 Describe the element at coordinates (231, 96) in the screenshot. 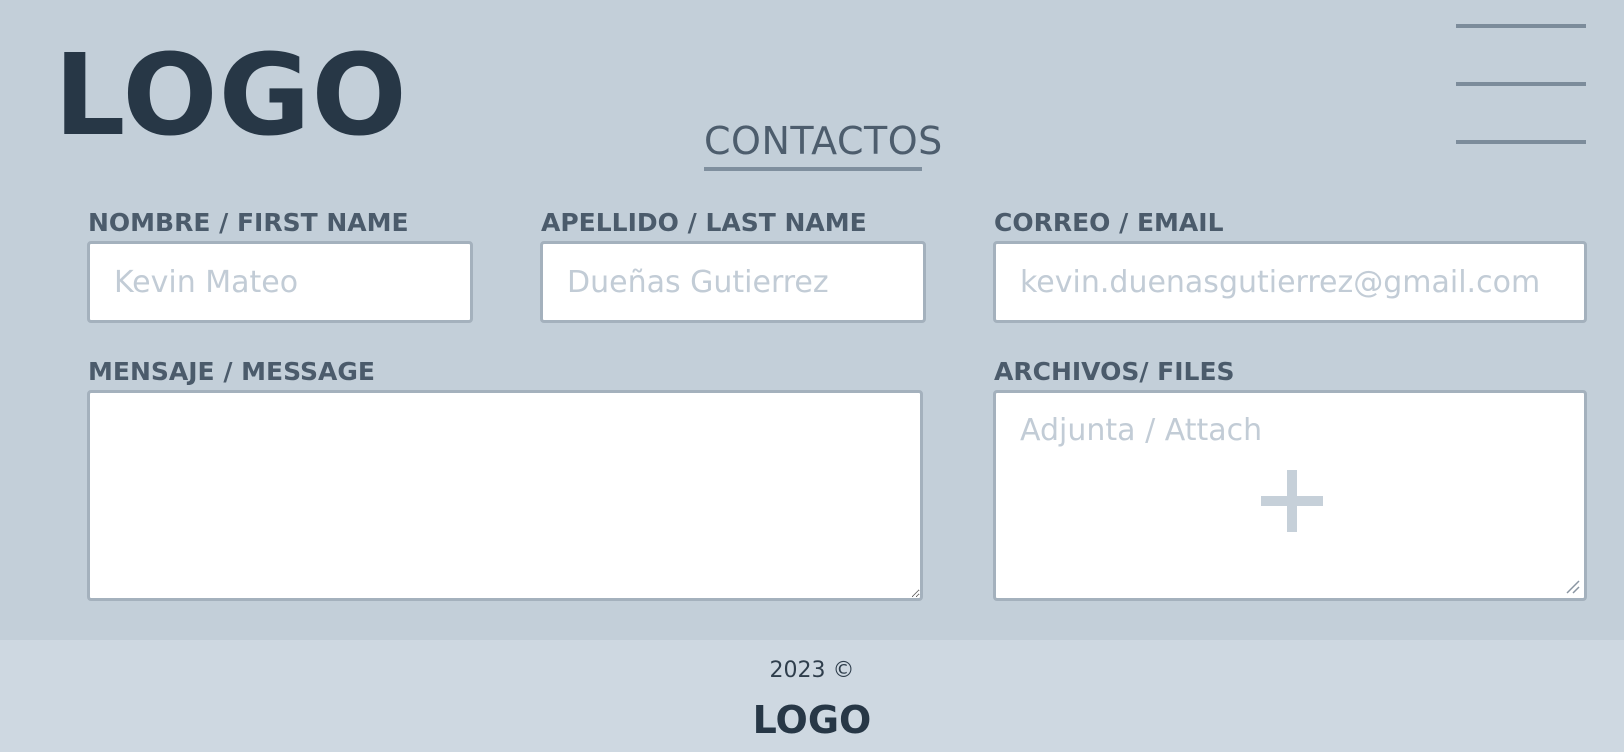

I see `header-logo: LOGO` at that location.